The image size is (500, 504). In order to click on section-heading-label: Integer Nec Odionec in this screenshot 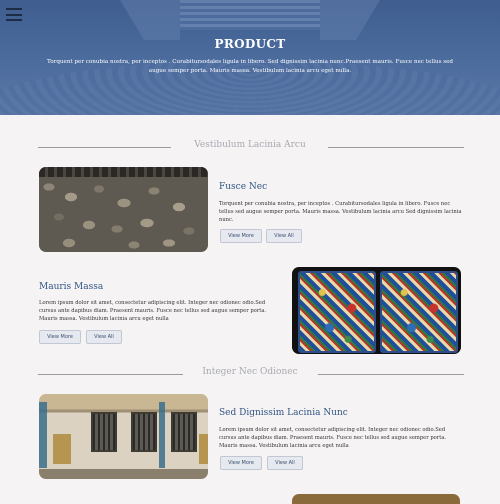, I will do `click(250, 372)`.